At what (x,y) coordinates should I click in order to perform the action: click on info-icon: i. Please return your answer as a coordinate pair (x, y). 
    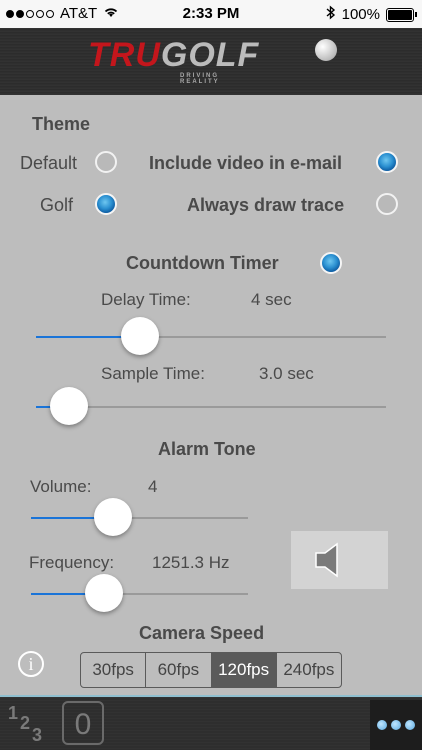
    Looking at the image, I should click on (31, 664).